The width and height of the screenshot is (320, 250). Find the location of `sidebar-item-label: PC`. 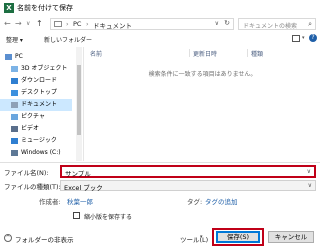

sidebar-item-label: PC is located at coordinates (19, 56).